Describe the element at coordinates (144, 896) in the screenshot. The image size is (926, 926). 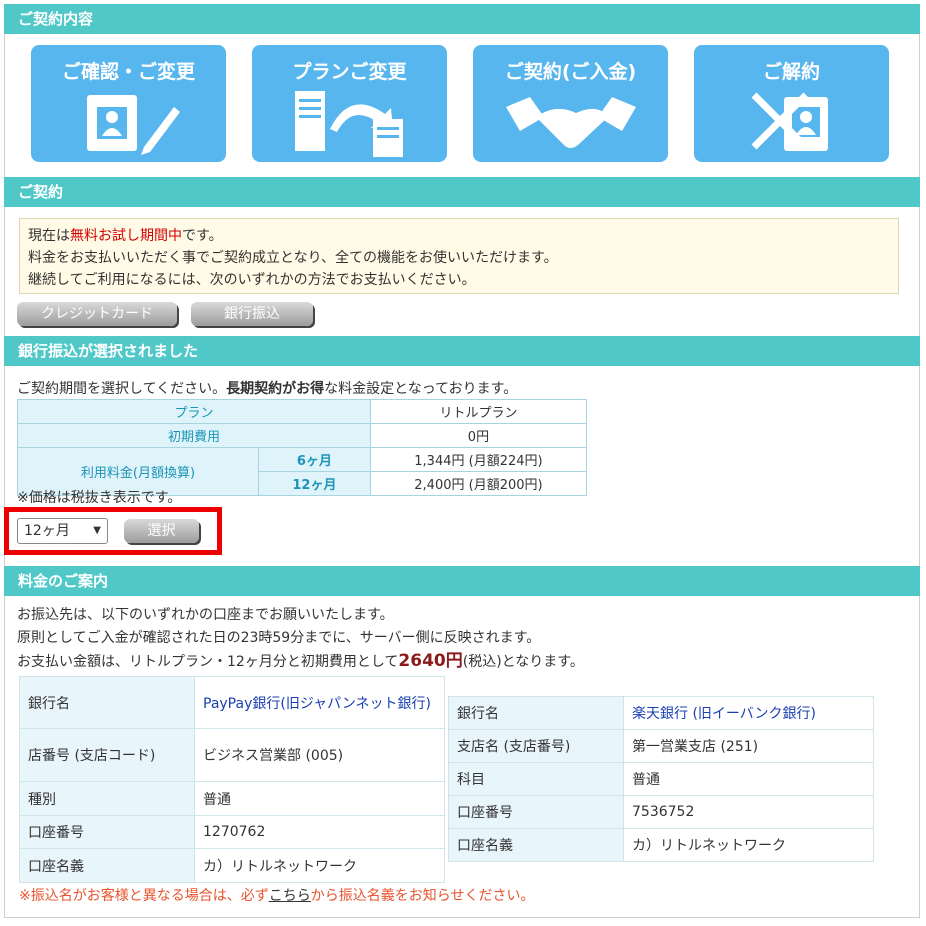
I see `warning-text: ※振込名がお客様と異なる場合は、必ず` at that location.